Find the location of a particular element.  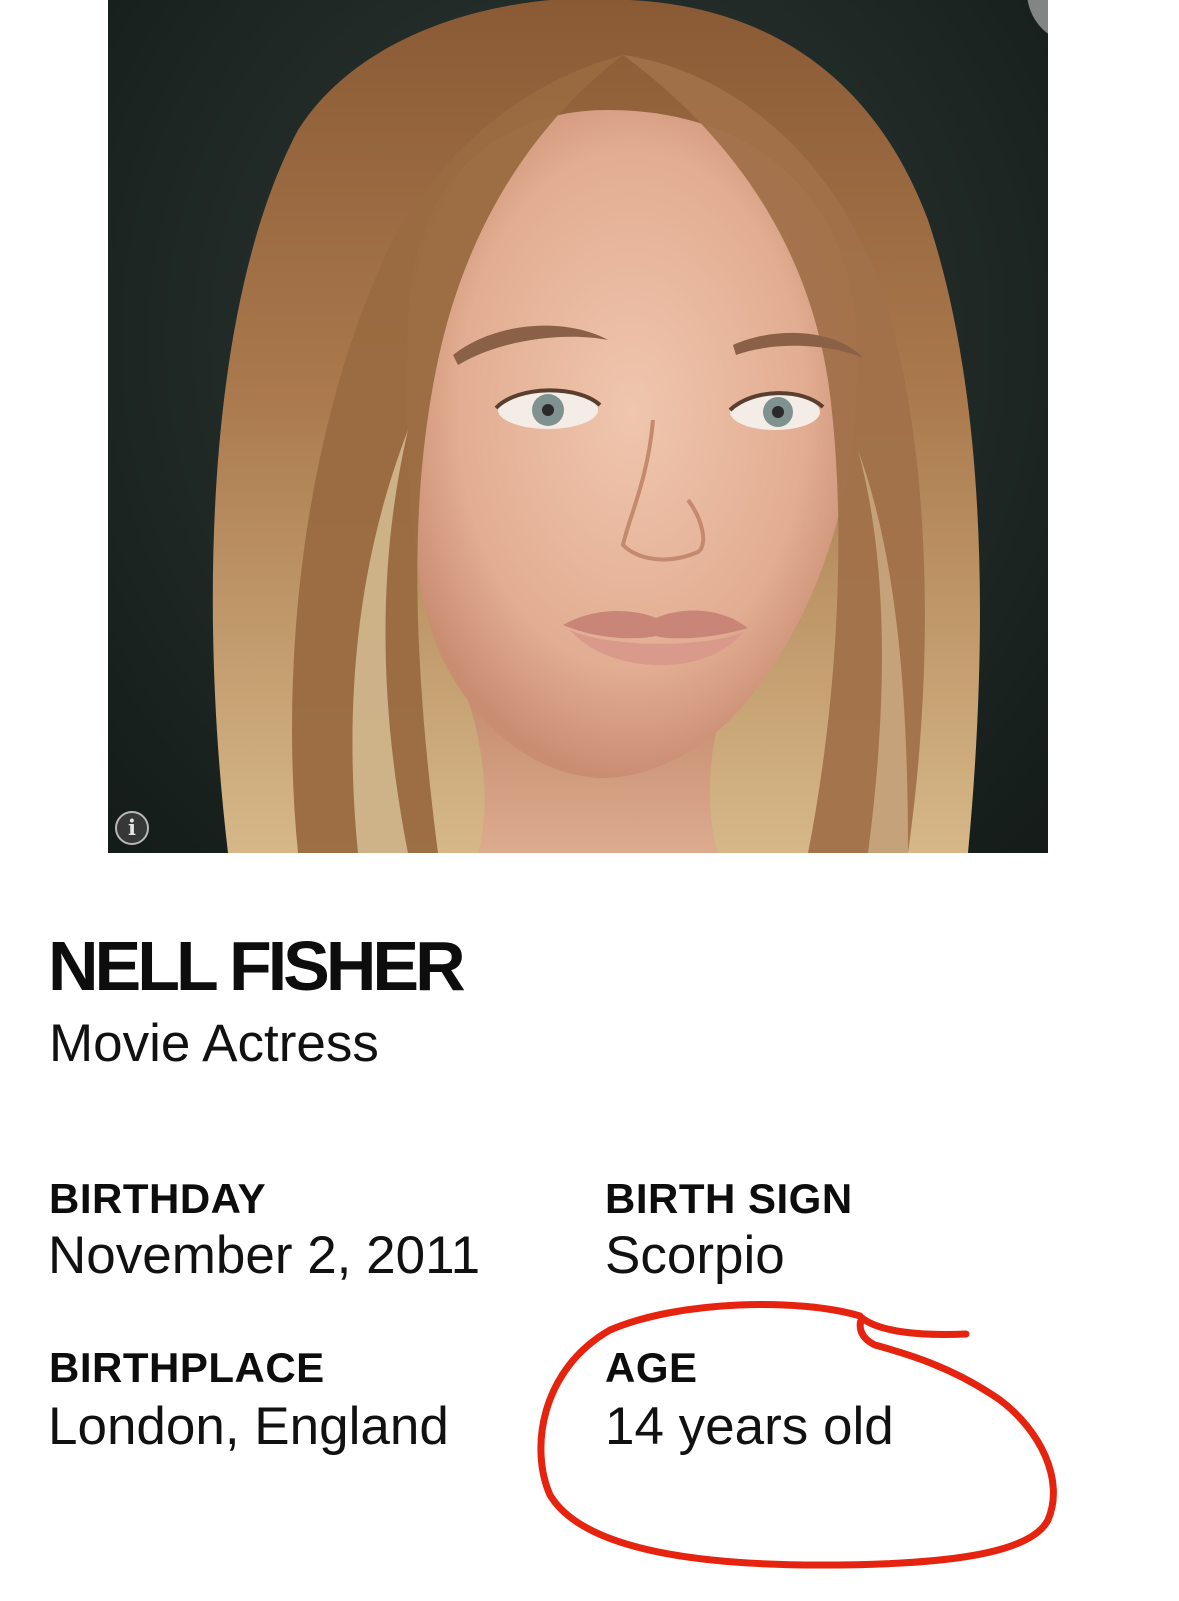

birth-sign-value: Scorpio is located at coordinates (695, 1256).